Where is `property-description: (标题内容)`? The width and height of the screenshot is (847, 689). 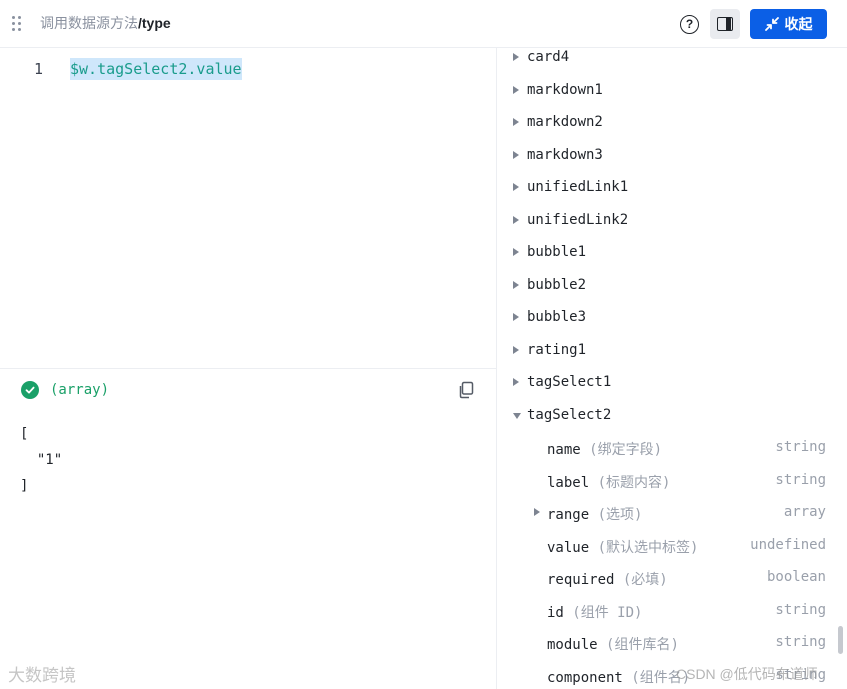
property-description: (标题内容) is located at coordinates (634, 482).